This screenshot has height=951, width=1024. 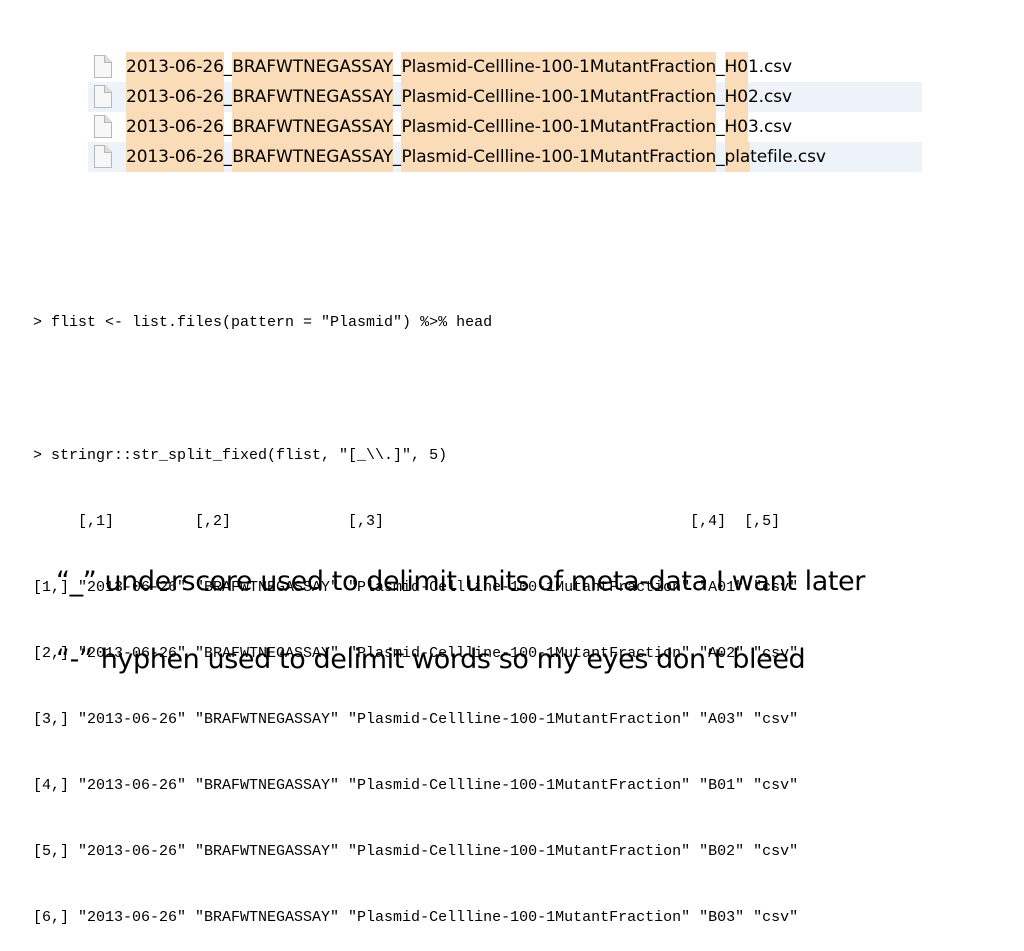 I want to click on file-suffix: tefile.csv, so click(x=788, y=157).